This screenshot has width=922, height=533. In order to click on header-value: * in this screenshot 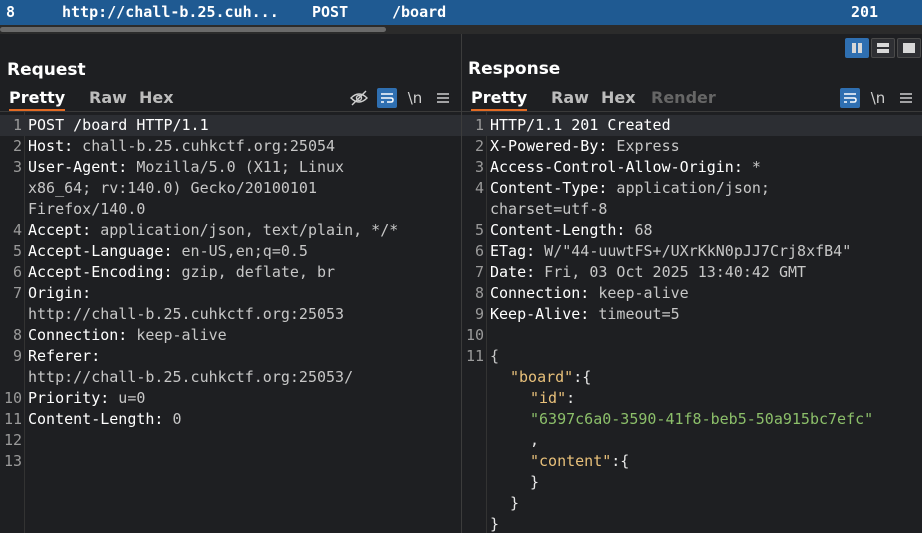, I will do `click(751, 167)`.